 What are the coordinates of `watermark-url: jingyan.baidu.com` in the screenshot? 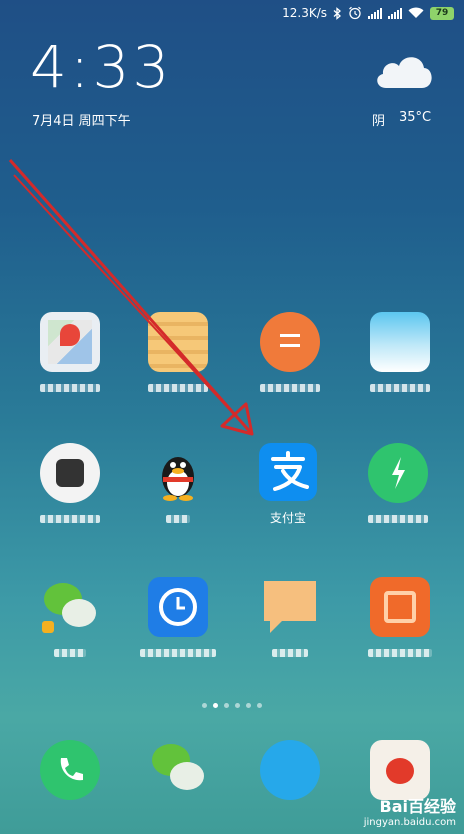 It's located at (409, 822).